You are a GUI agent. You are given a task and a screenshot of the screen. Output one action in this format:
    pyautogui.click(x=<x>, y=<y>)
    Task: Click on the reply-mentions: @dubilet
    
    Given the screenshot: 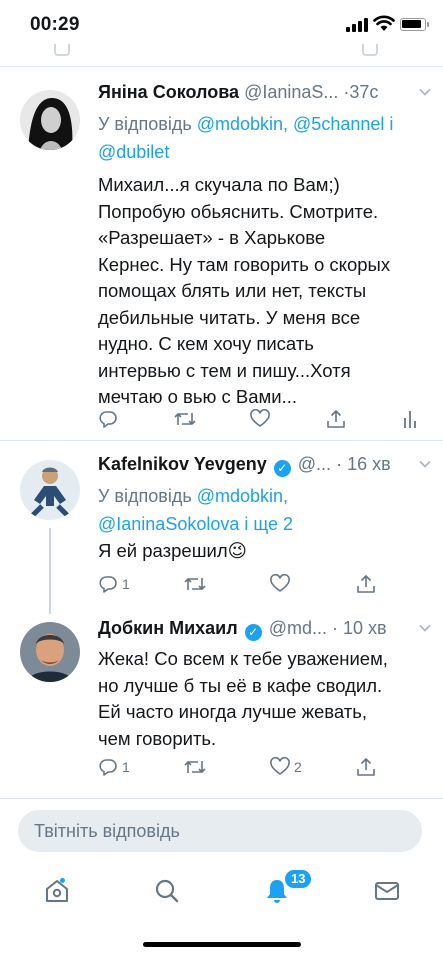 What is the action you would take?
    pyautogui.click(x=133, y=152)
    